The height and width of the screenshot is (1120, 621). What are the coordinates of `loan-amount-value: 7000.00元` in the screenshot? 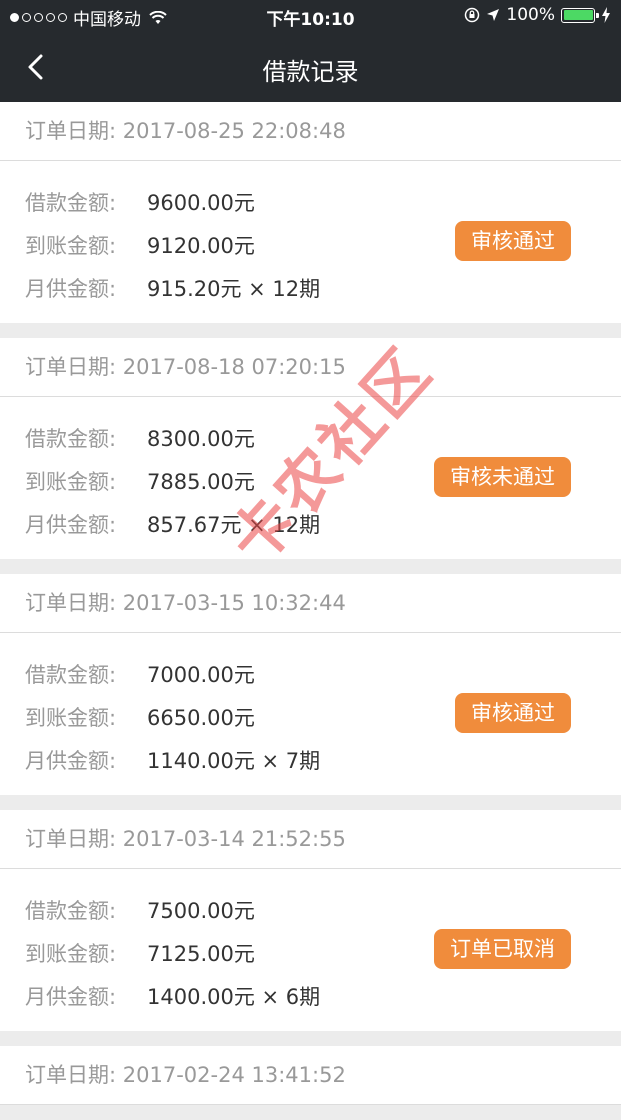 It's located at (201, 675).